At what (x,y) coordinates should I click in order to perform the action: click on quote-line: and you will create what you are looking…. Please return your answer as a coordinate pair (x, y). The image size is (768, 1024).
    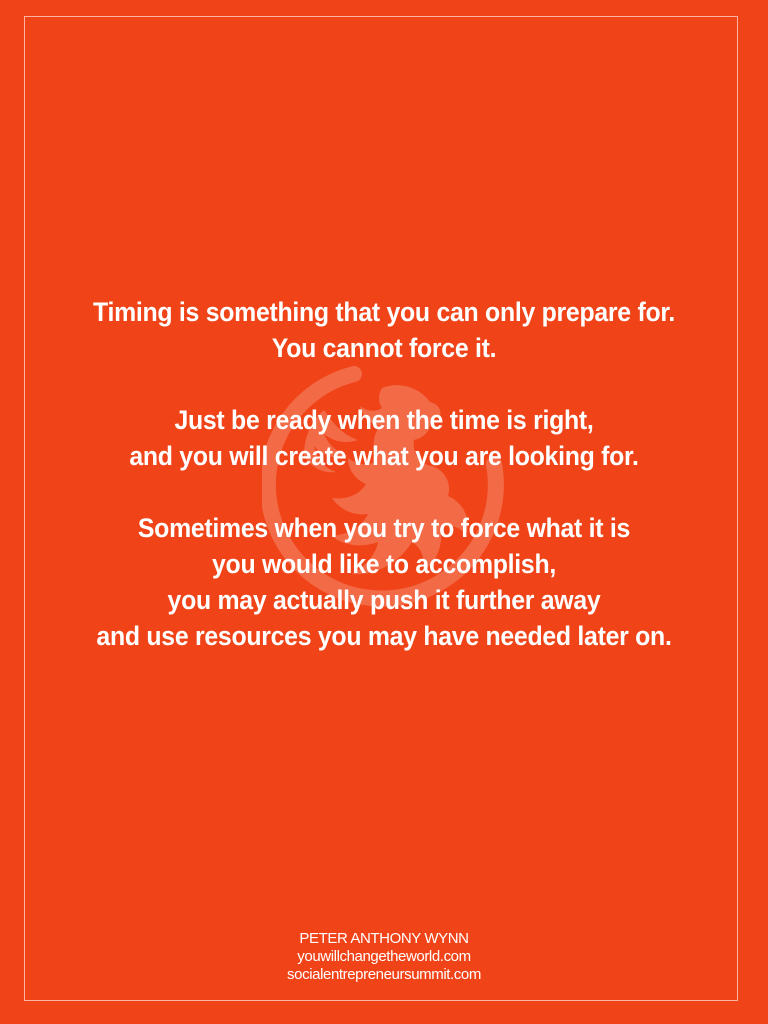
    Looking at the image, I should click on (384, 456).